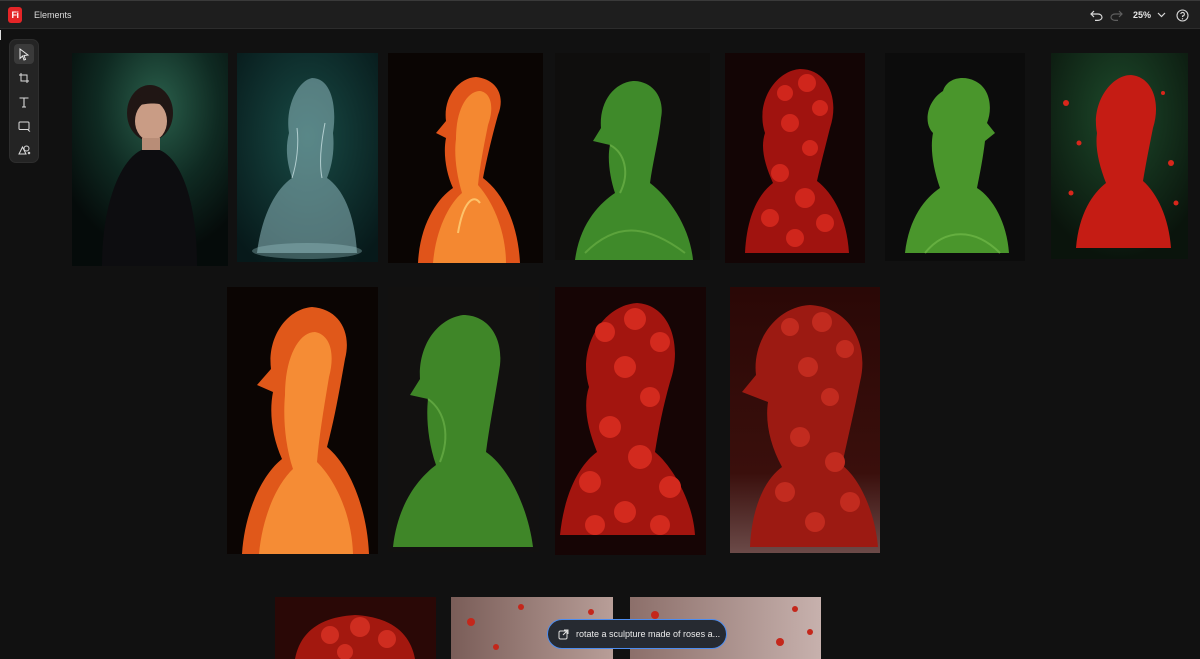 This screenshot has height=659, width=1200. I want to click on text-tool, so click(24, 102).